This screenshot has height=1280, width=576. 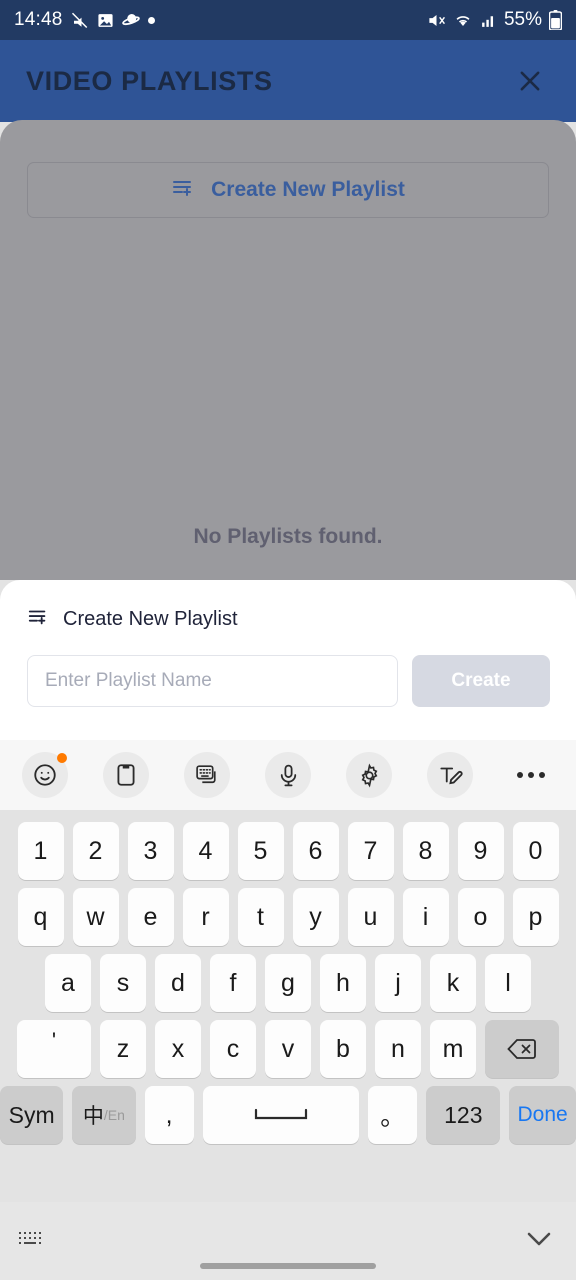 I want to click on backspace-icon, so click(x=522, y=1049).